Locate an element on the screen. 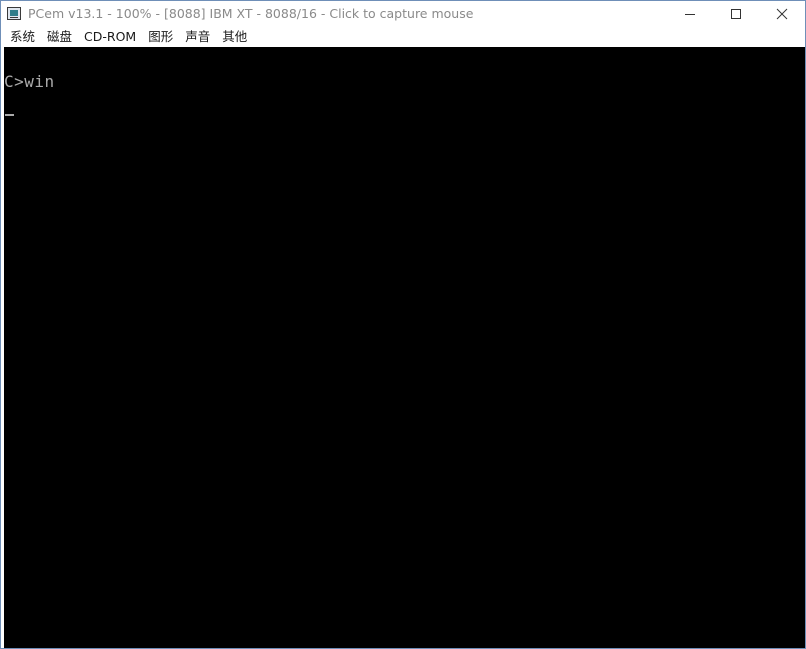 This screenshot has width=806, height=649. menu-disk: 磁盘 is located at coordinates (59, 36).